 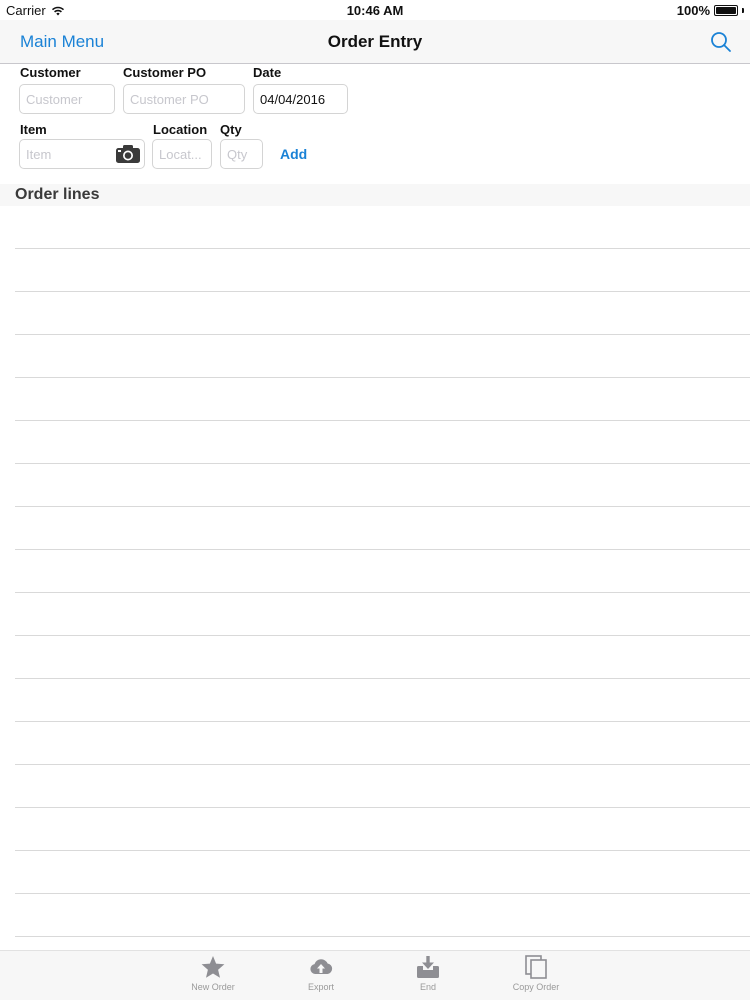 I want to click on customer-label: Customer, so click(x=50, y=72).